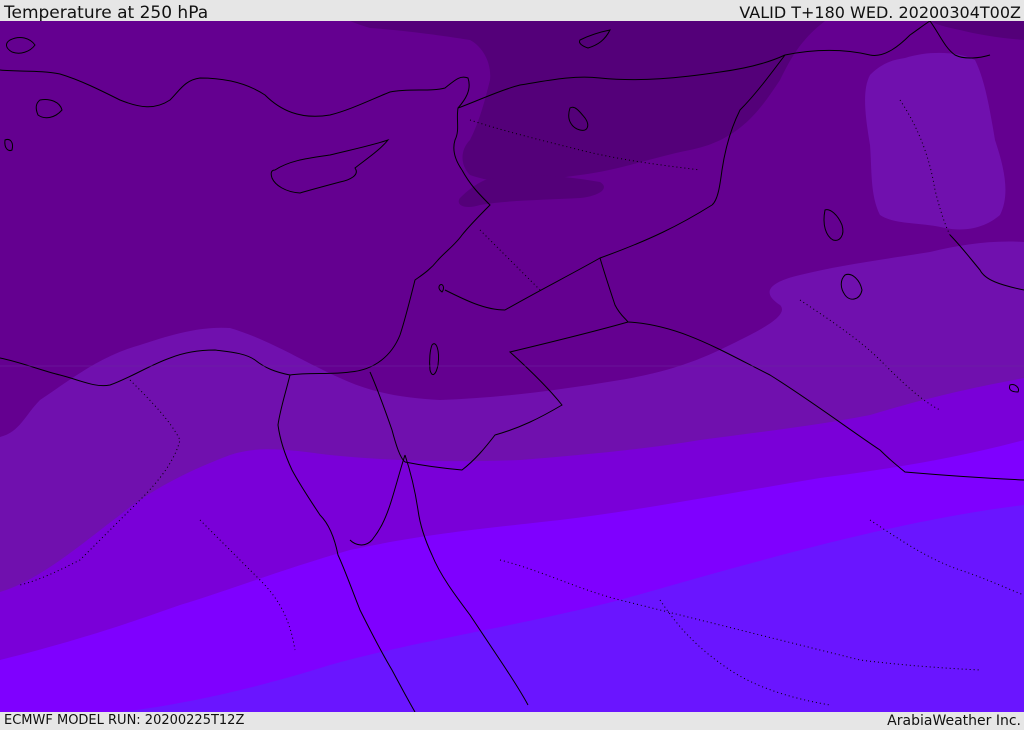 This screenshot has height=730, width=1024. Describe the element at coordinates (106, 13) in the screenshot. I see `map-title: Temperature at 250 hPa` at that location.